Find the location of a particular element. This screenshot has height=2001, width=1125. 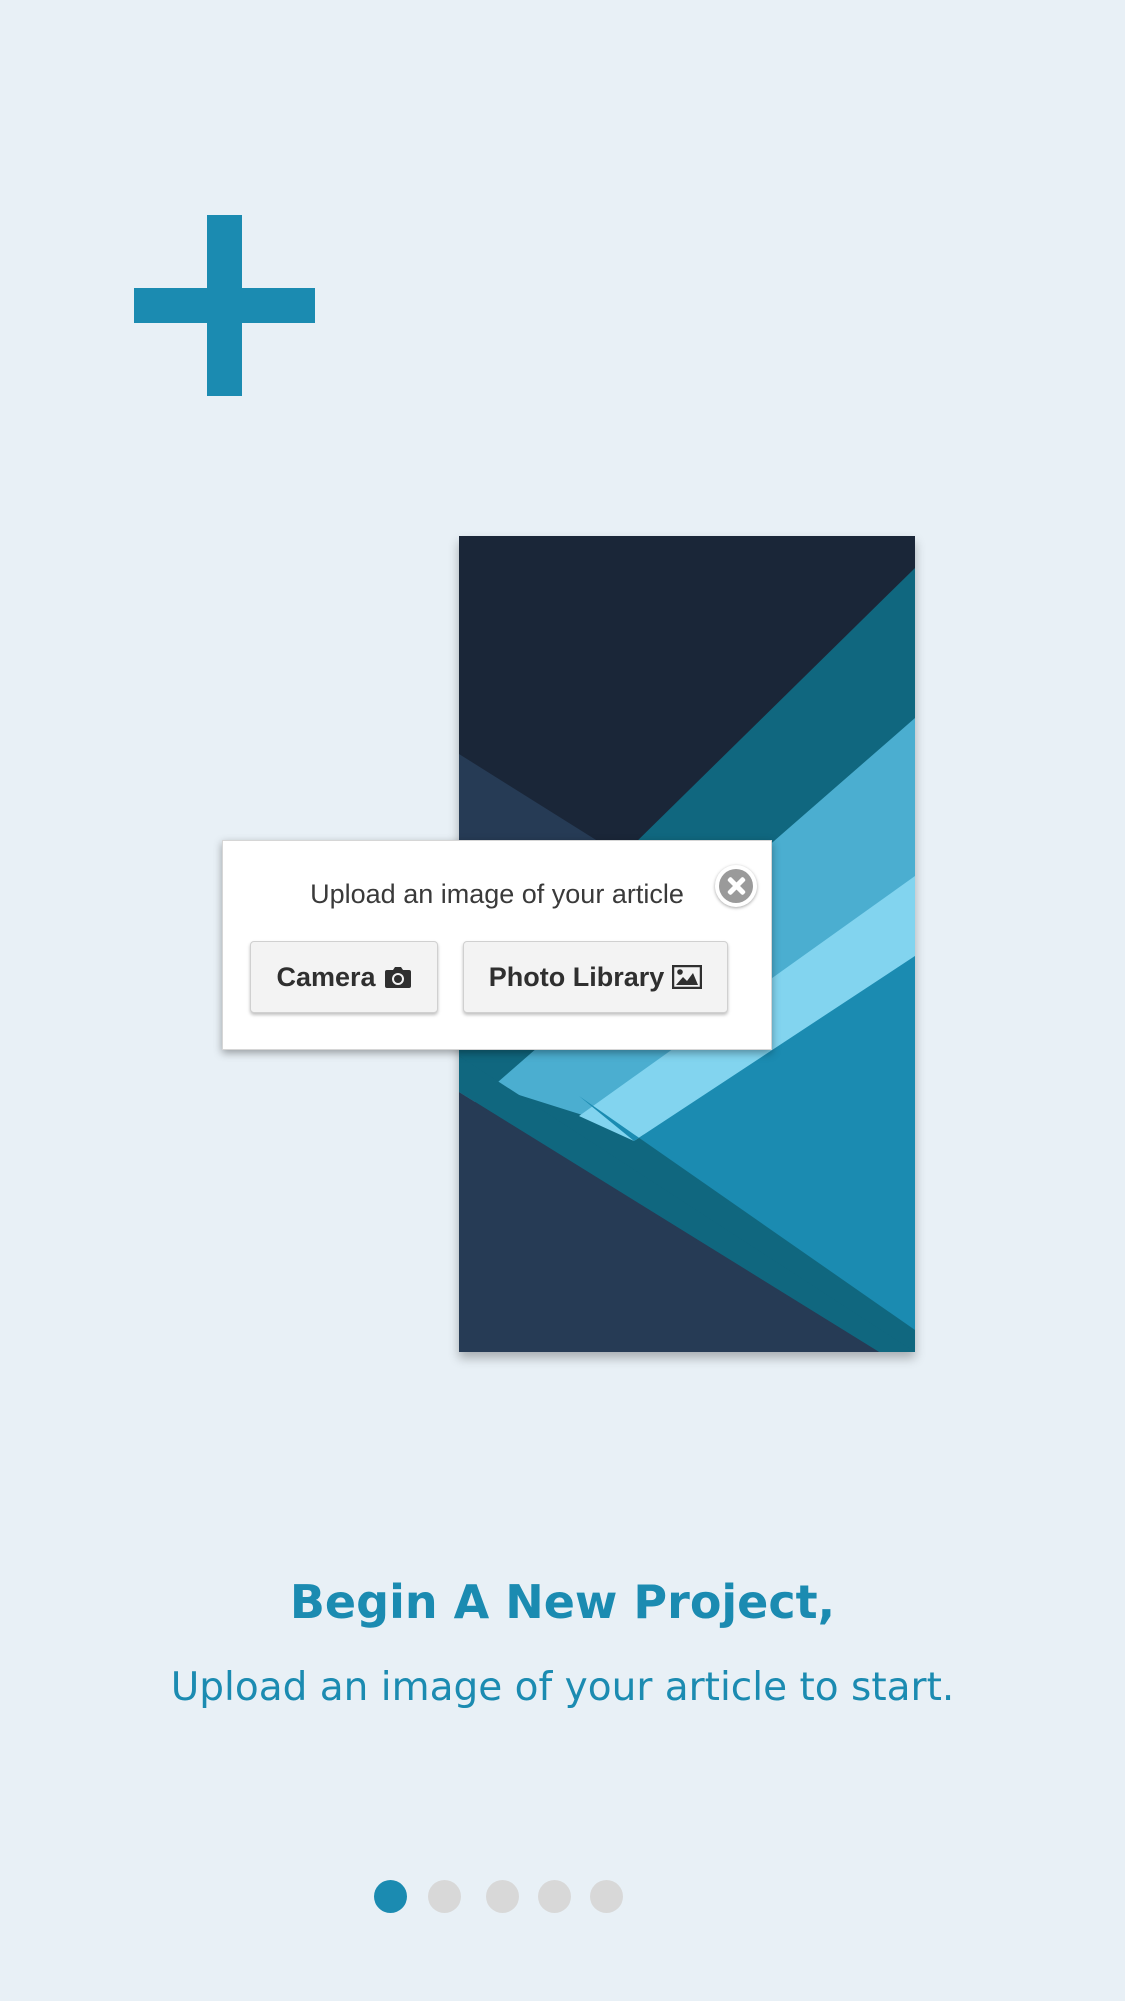

camera-button: Camera is located at coordinates (344, 977).